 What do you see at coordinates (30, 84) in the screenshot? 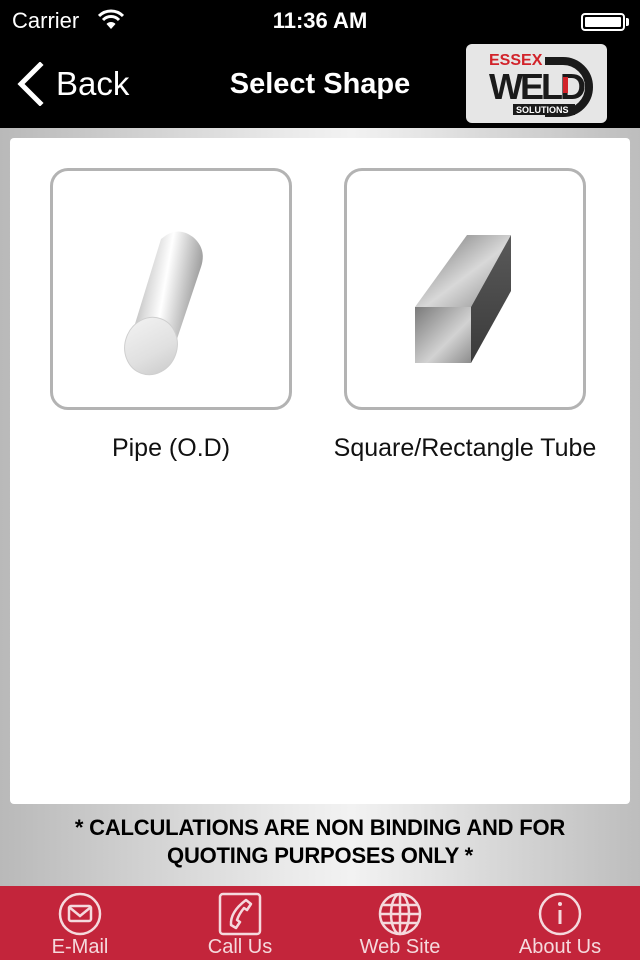
I see `chevron-left-icon` at bounding box center [30, 84].